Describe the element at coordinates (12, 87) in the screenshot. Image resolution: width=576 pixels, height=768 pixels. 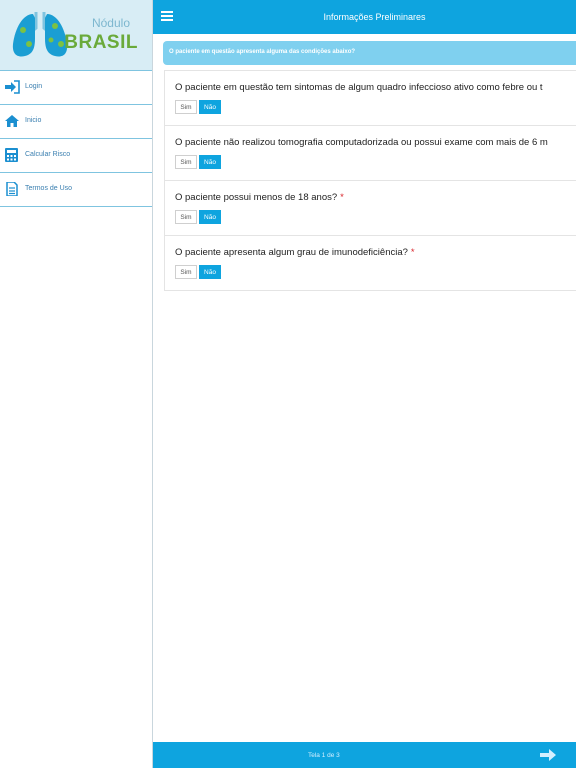
I see `login-icon` at that location.